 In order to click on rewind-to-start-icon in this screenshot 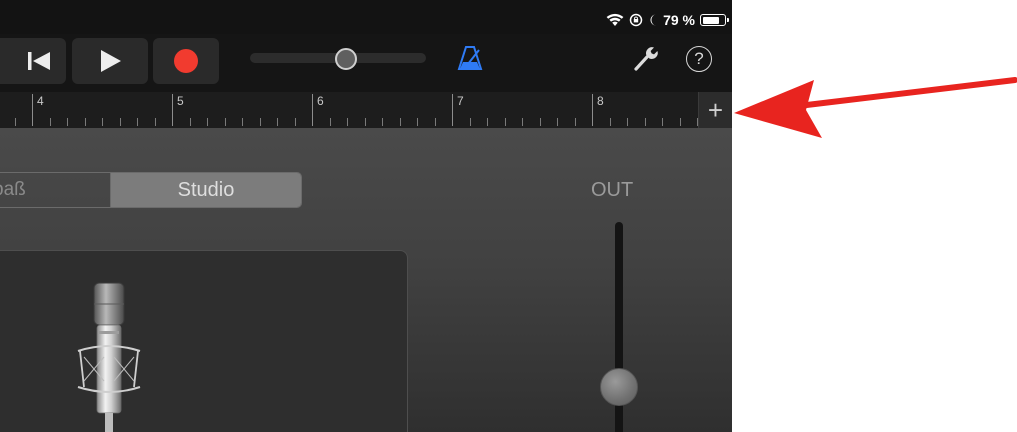, I will do `click(39, 61)`.